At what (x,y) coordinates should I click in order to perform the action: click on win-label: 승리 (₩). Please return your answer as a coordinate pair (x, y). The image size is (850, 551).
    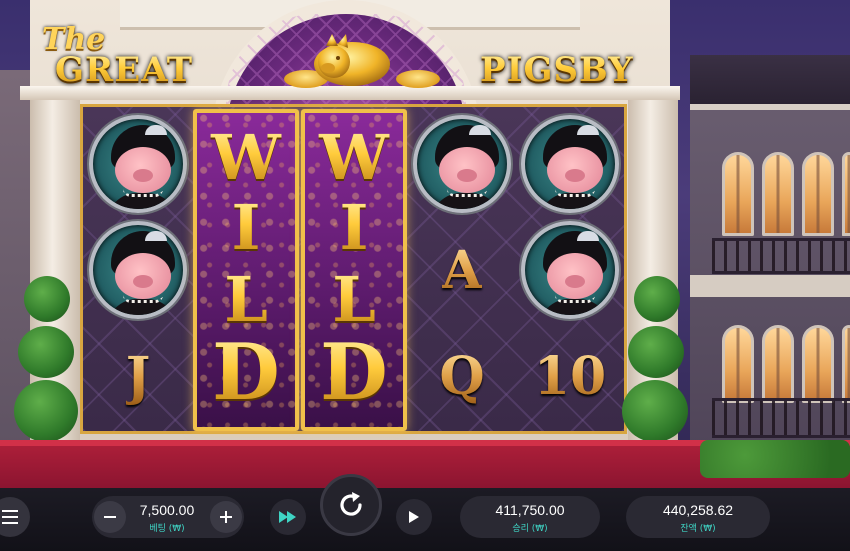
    Looking at the image, I should click on (530, 529).